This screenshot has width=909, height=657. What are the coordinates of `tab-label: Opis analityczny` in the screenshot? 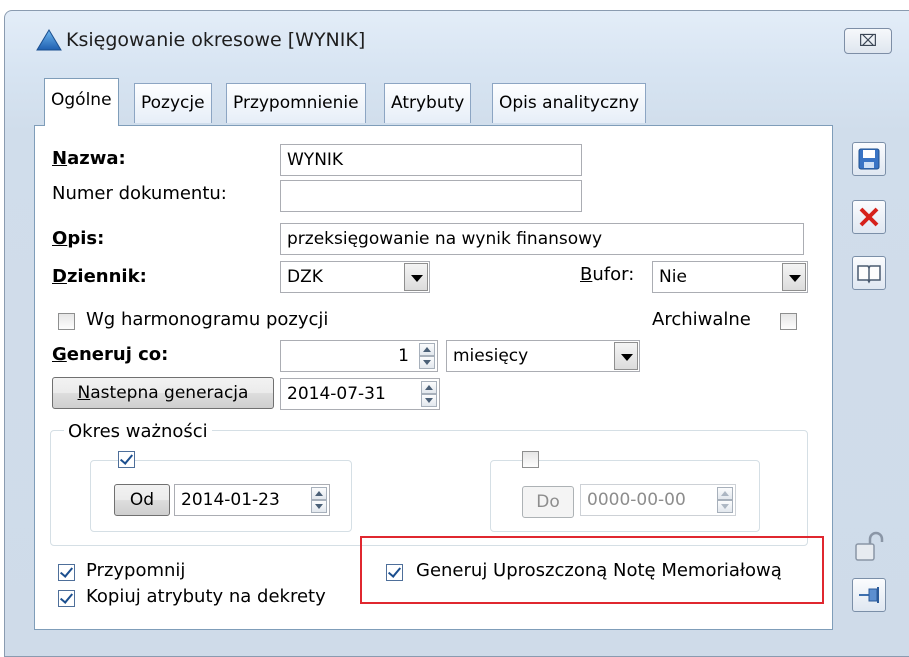 It's located at (569, 103).